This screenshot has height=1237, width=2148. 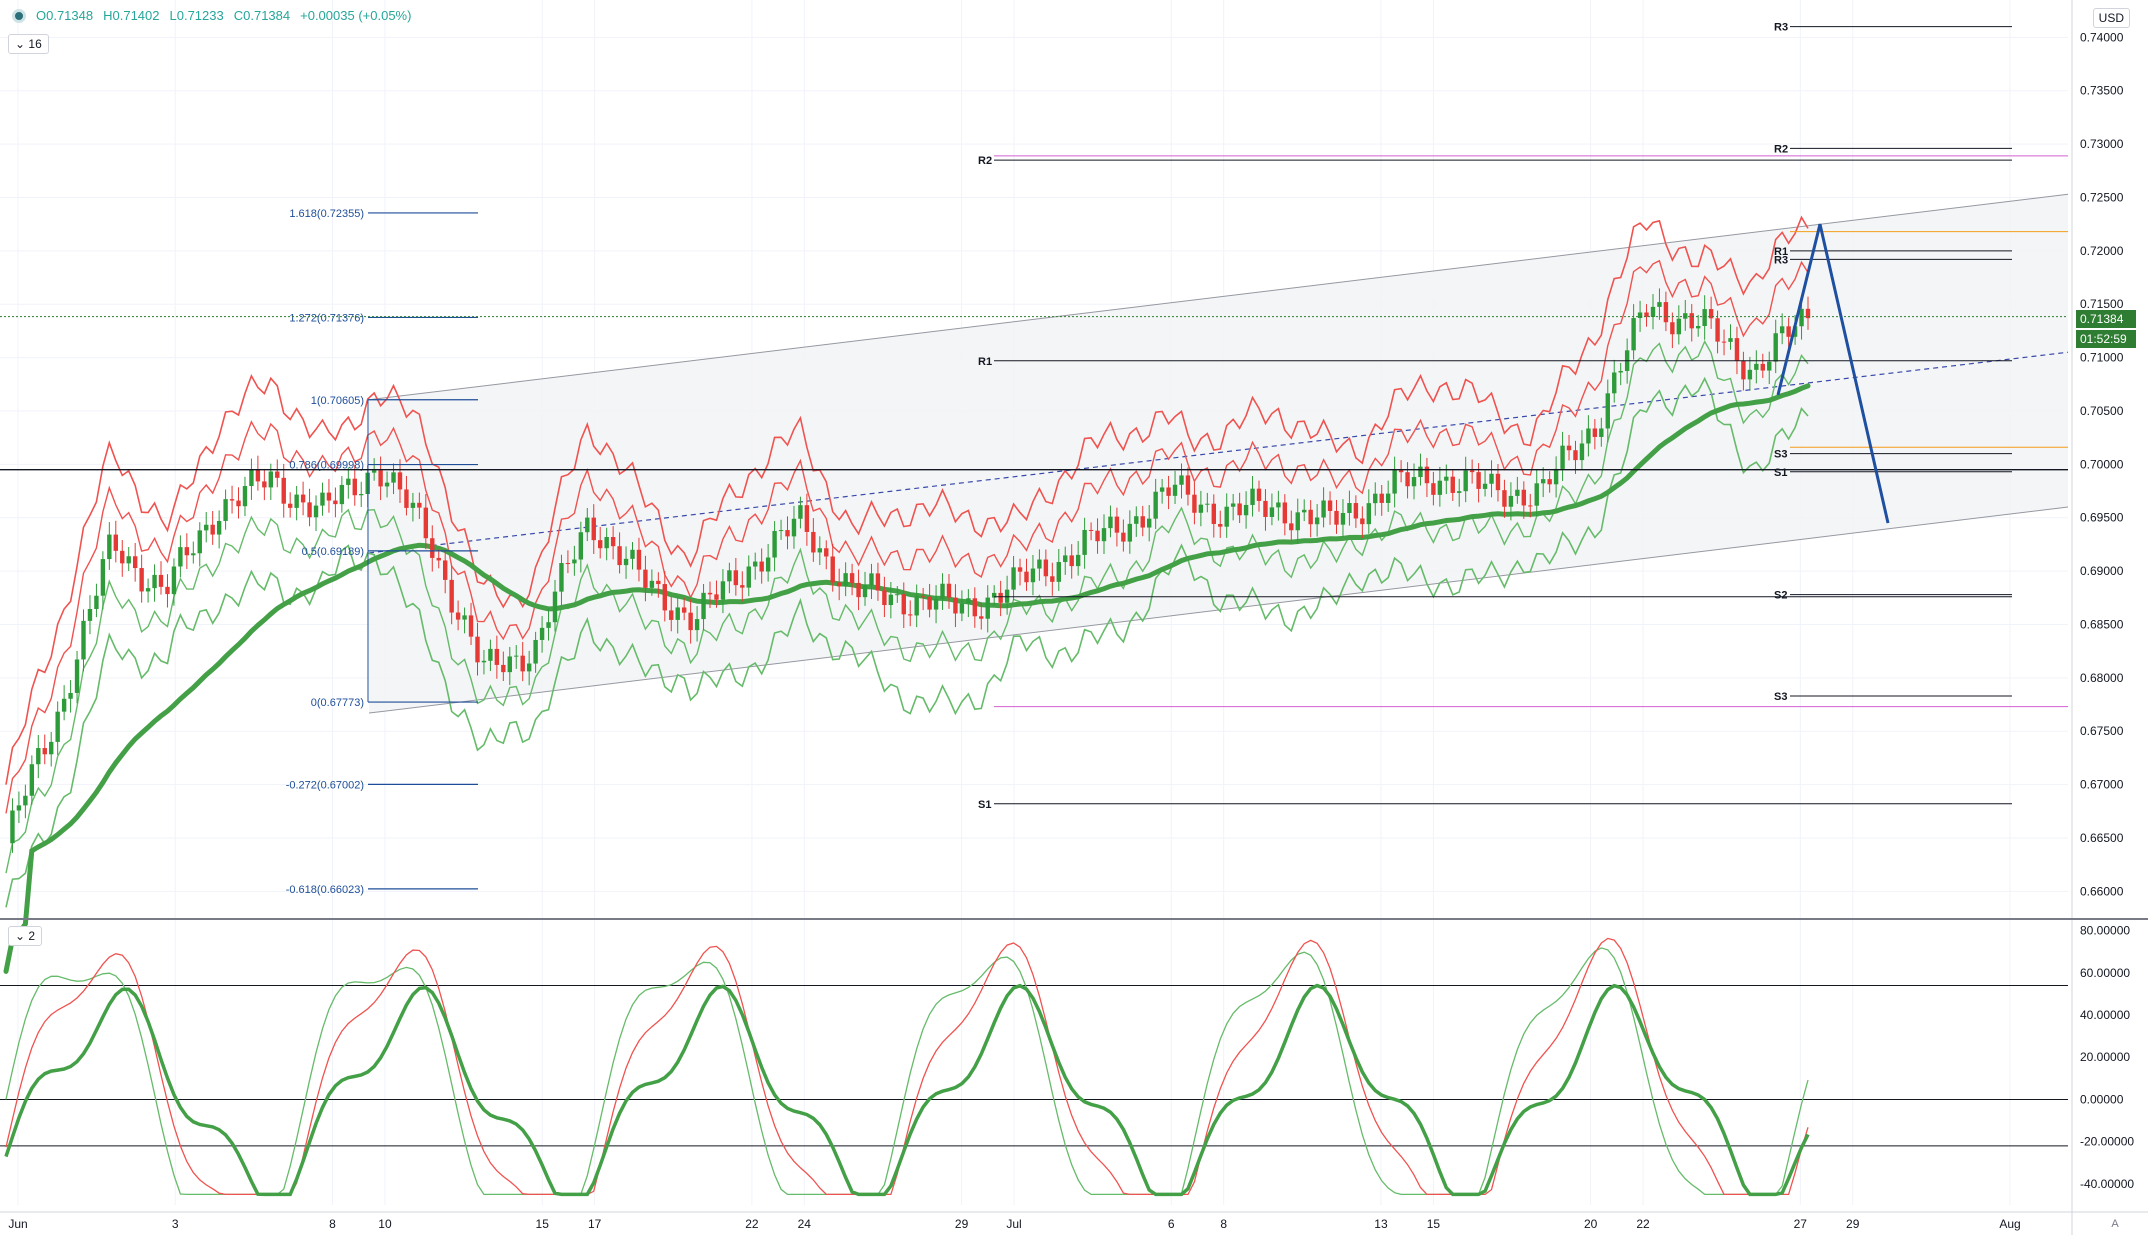 I want to click on price-tick-label: 0.72500, so click(x=2102, y=197).